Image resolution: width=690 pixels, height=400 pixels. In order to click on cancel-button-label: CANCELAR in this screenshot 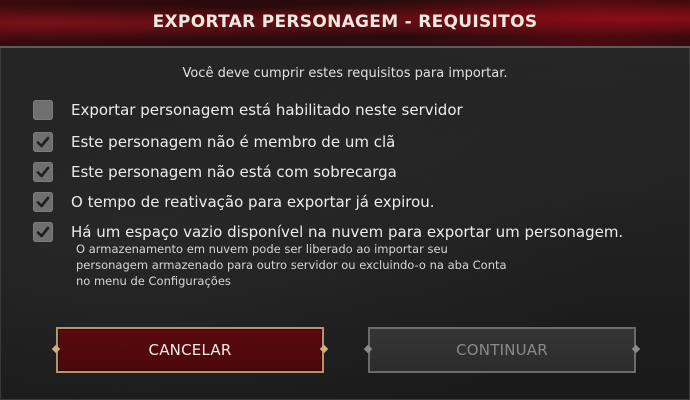, I will do `click(190, 350)`.